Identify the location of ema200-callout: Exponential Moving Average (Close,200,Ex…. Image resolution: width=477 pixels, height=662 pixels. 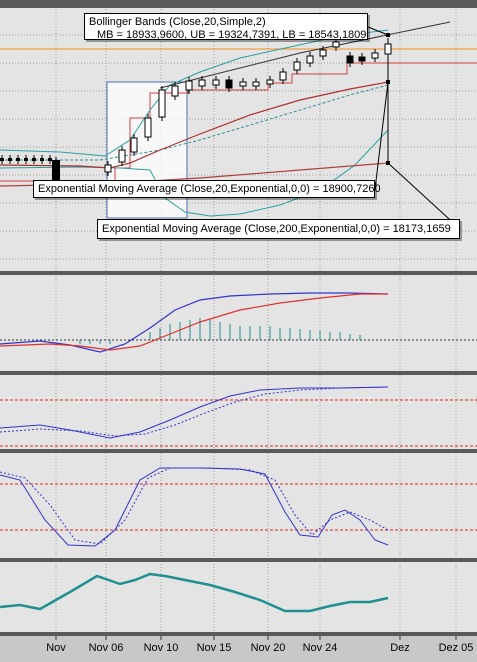
(278, 229).